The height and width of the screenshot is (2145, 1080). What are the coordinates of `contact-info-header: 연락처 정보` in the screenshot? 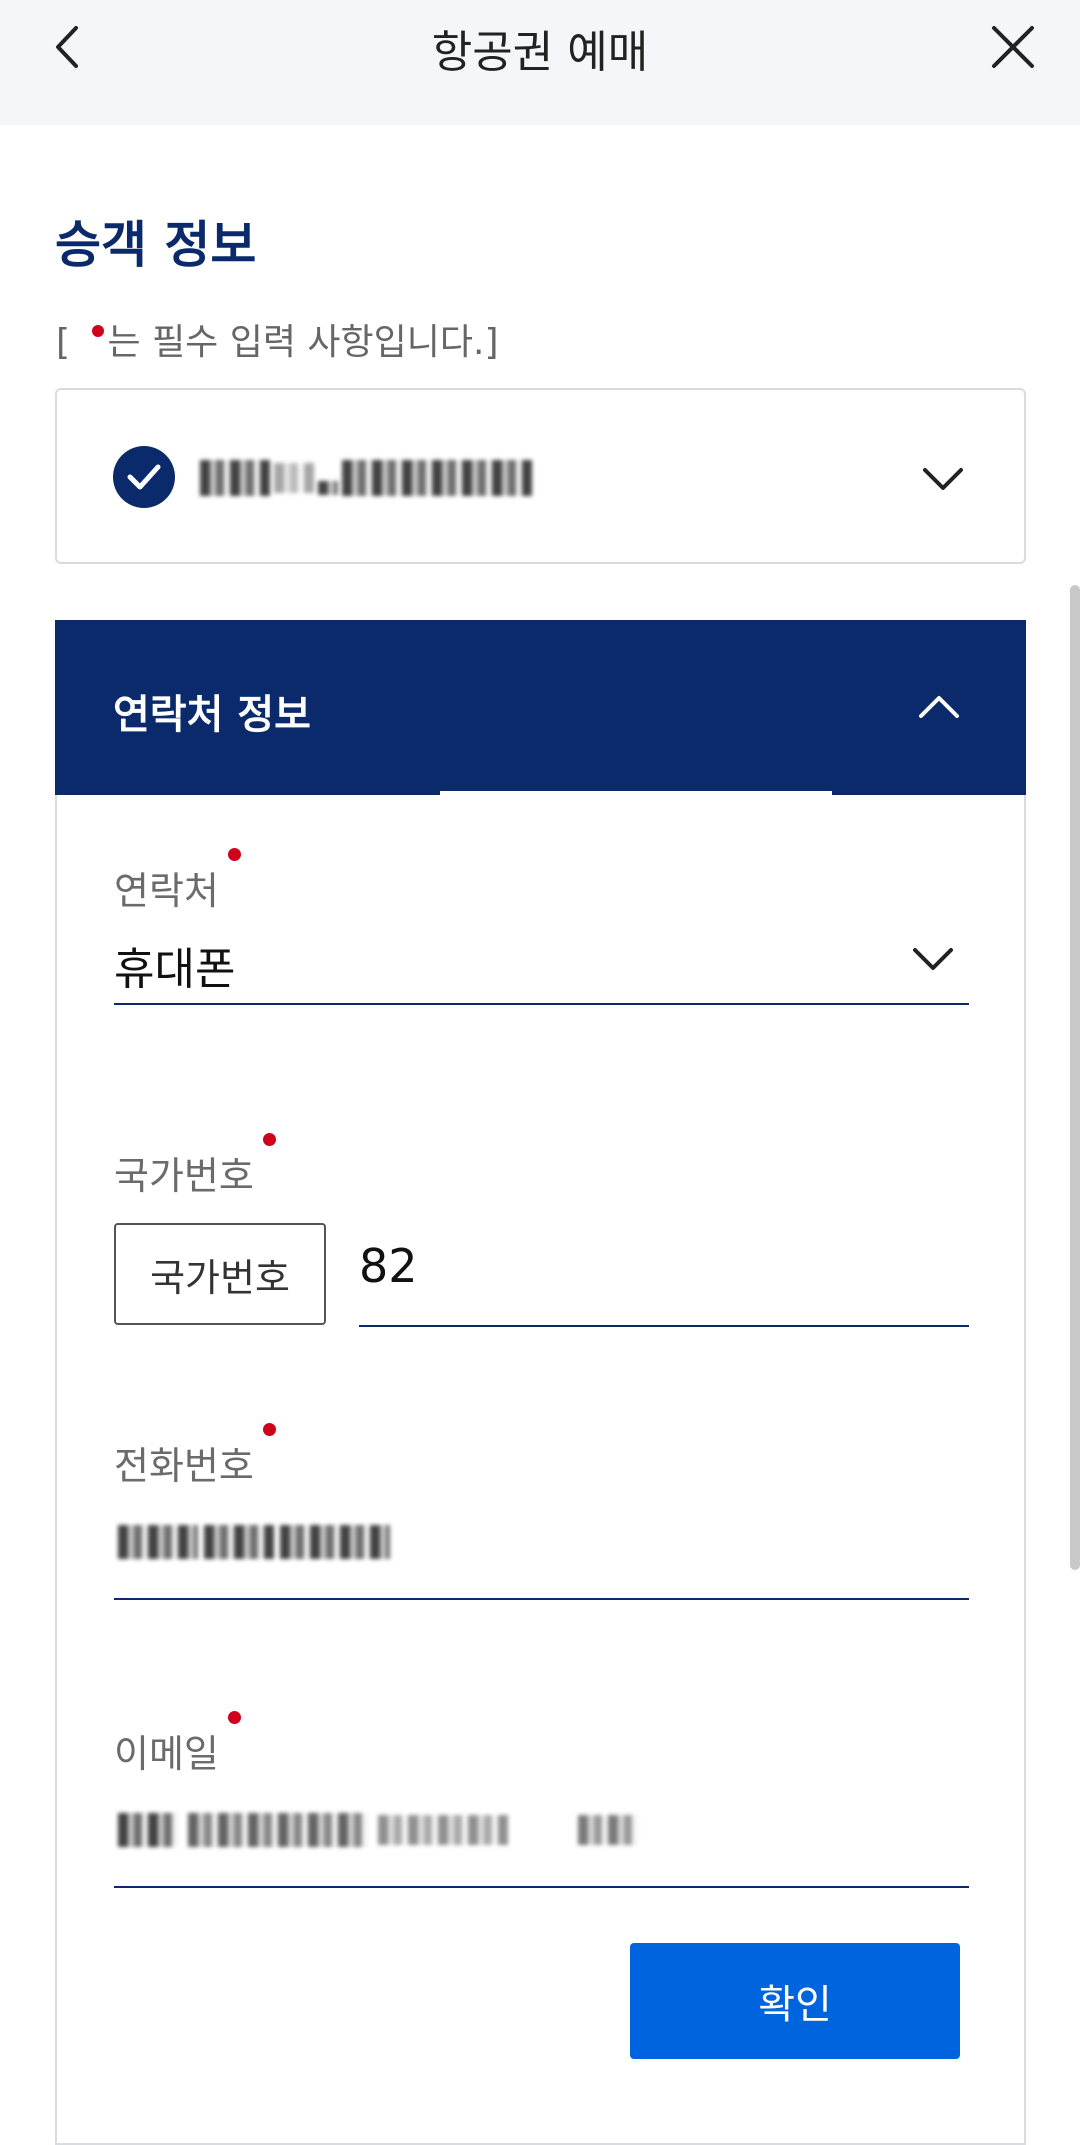 It's located at (540, 707).